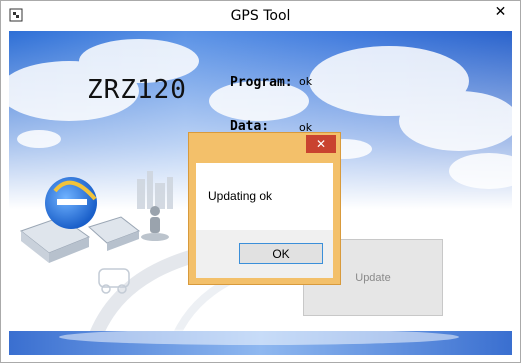  I want to click on message-dialog: ✕ Updating ok OK, so click(264, 208).